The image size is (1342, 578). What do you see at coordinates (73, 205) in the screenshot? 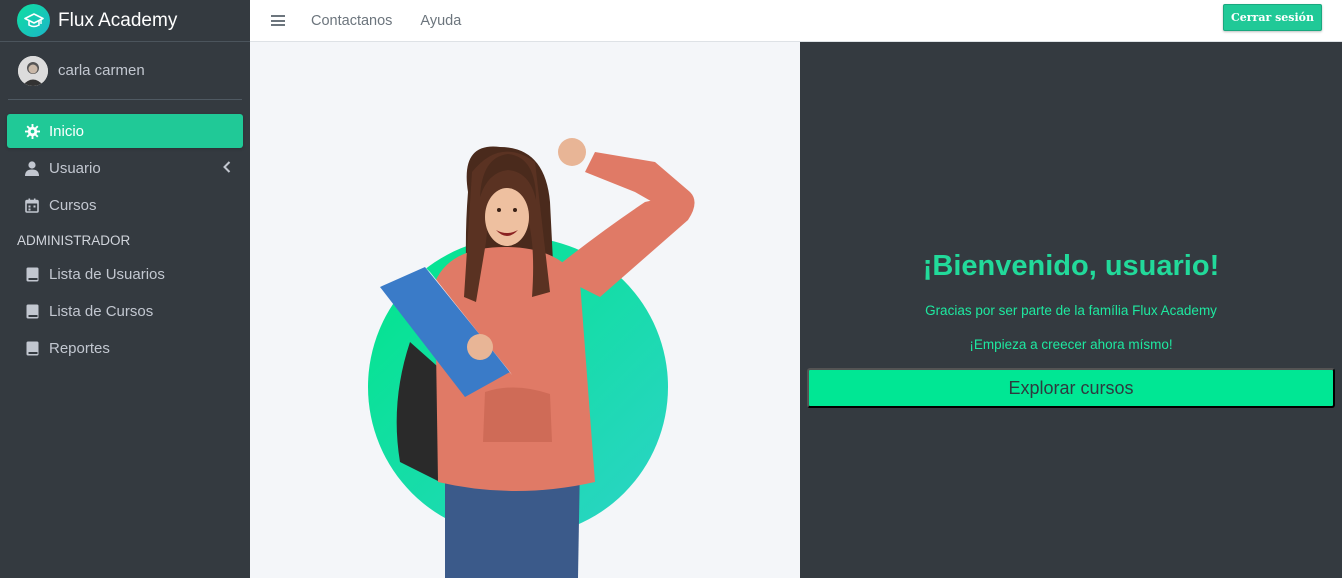
I see `sidebar-item-label: Cursos` at bounding box center [73, 205].